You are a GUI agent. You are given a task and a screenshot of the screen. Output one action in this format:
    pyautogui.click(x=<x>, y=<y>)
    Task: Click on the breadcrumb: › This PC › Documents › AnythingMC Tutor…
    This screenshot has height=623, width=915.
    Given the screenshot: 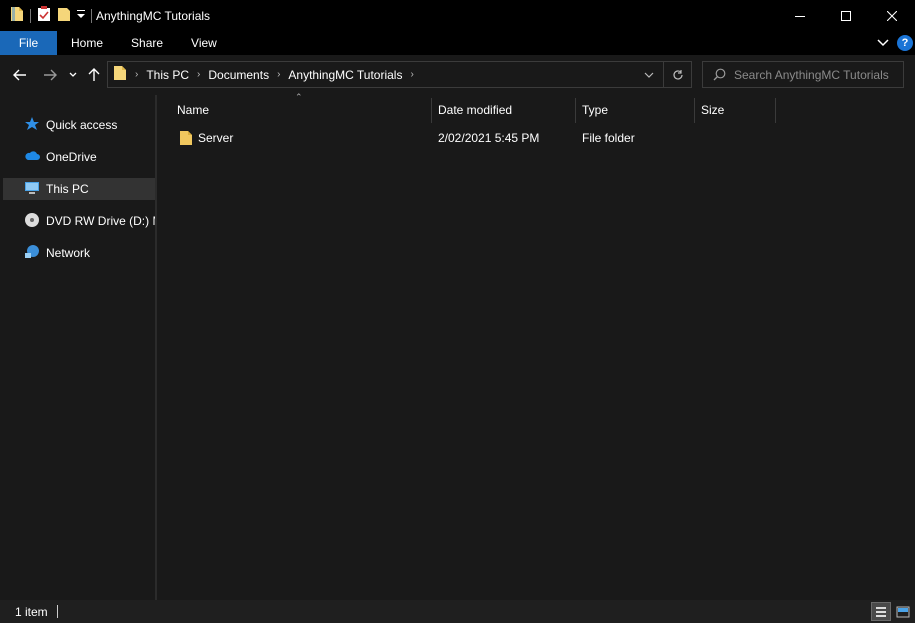 What is the action you would take?
    pyautogui.click(x=261, y=74)
    